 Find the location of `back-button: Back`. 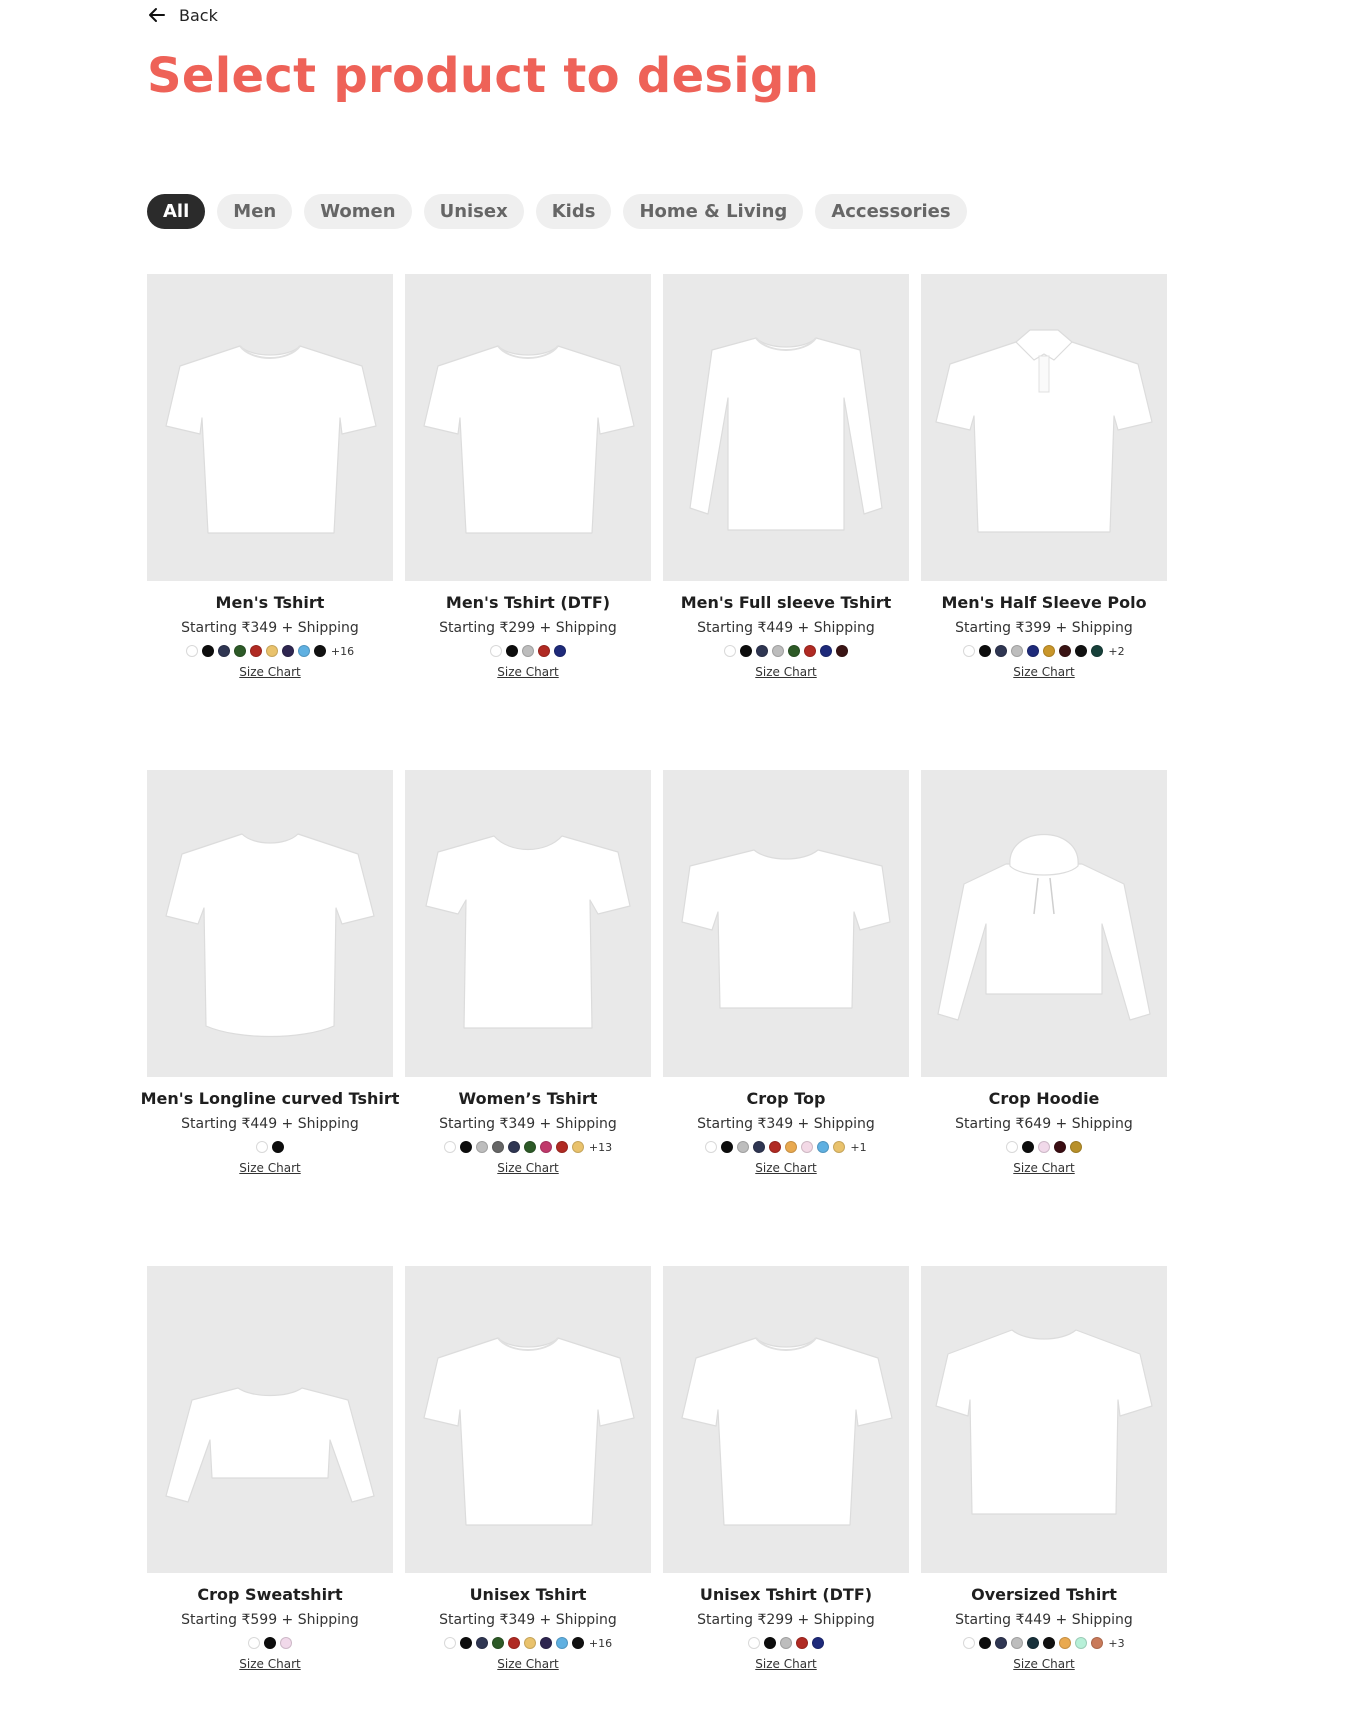

back-button: Back is located at coordinates (182, 15).